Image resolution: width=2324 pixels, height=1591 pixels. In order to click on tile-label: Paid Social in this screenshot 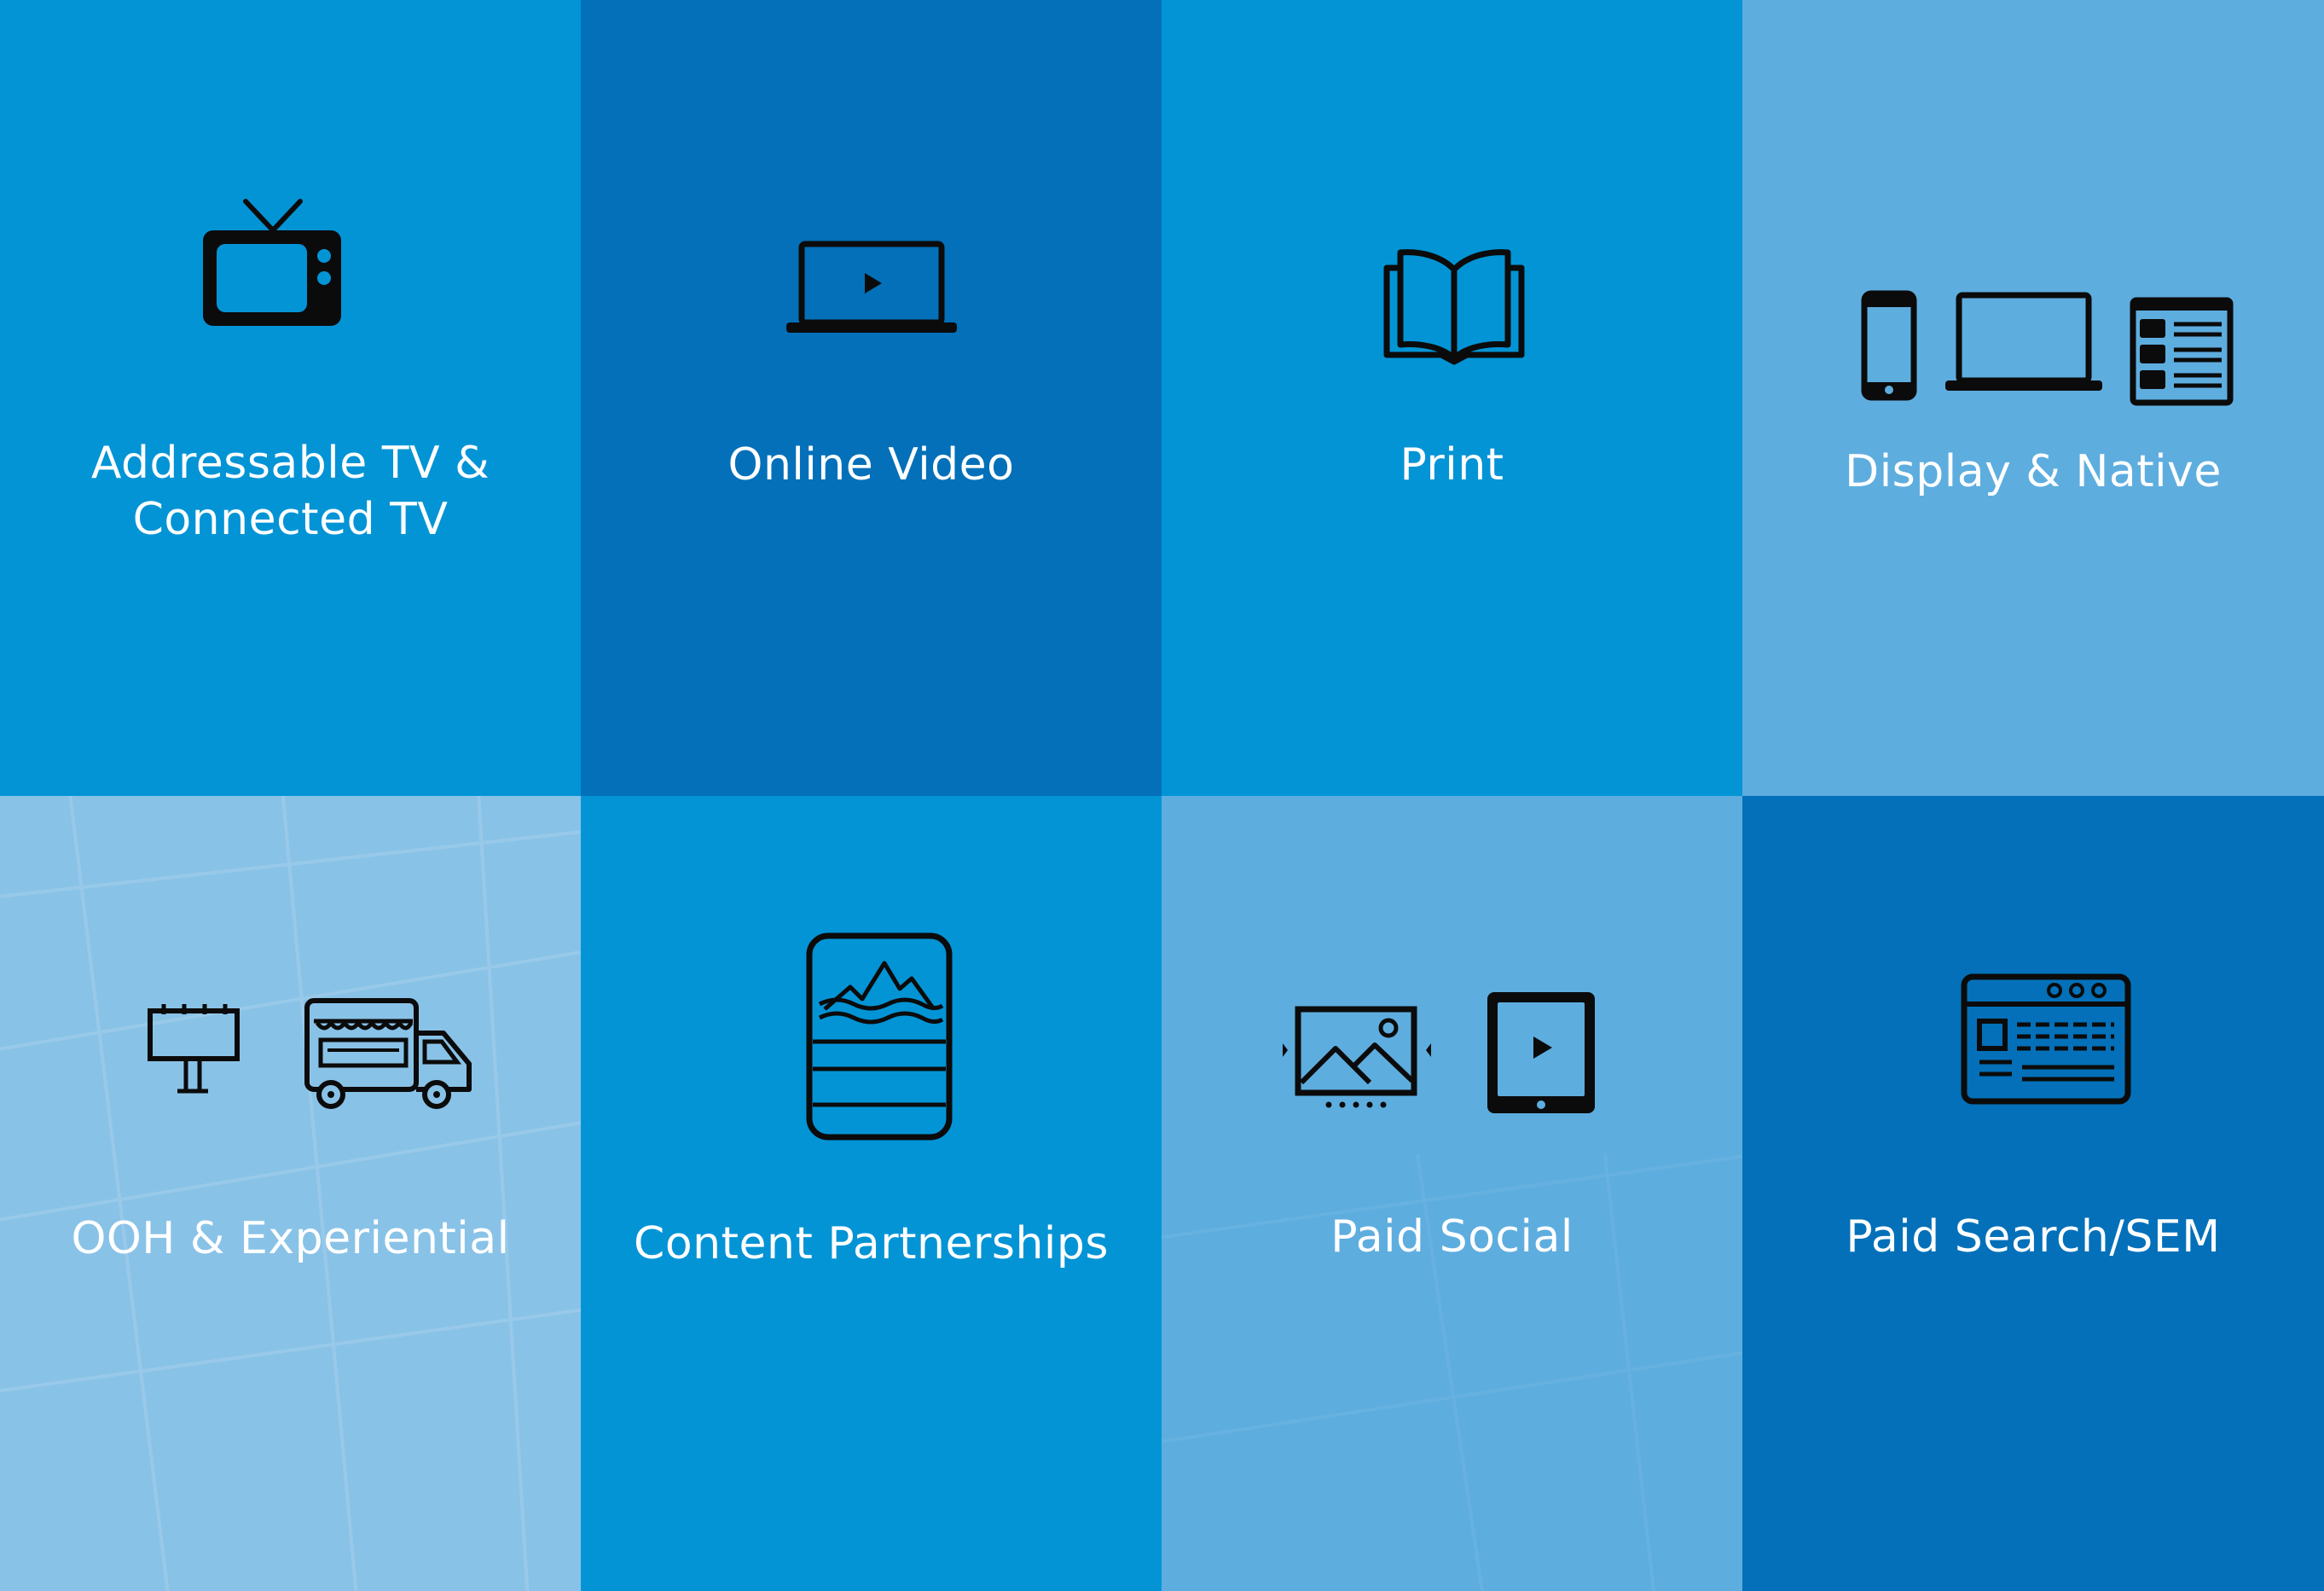, I will do `click(1451, 1237)`.